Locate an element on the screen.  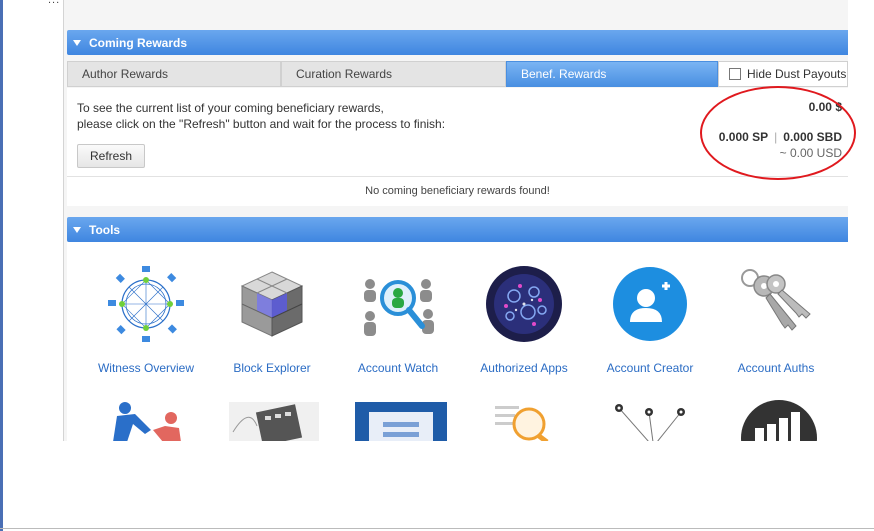
add-user-icon is located at coordinates (650, 304).